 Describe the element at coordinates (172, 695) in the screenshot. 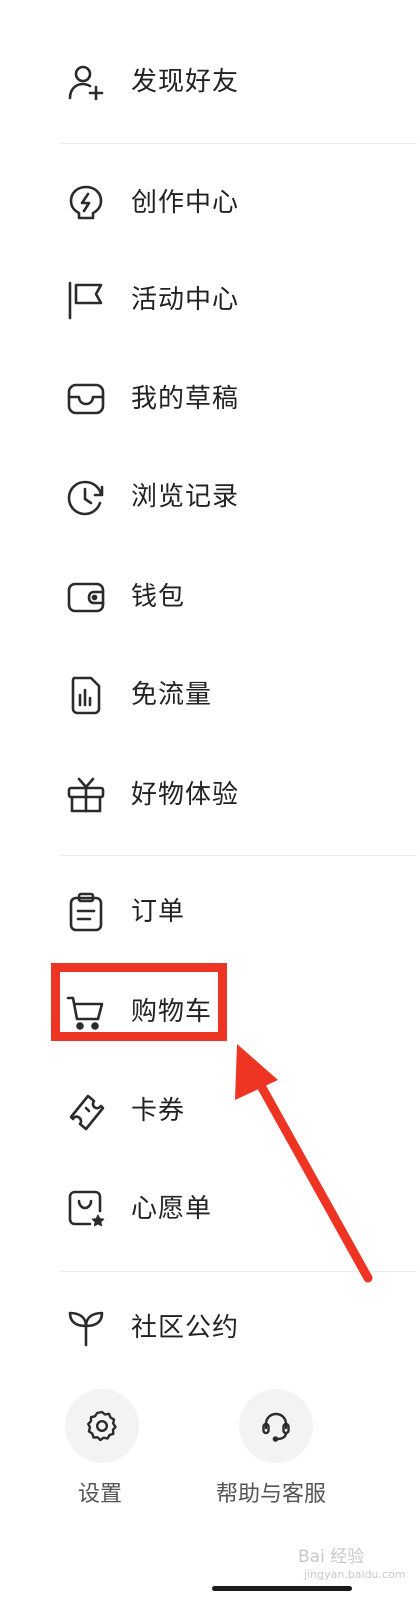

I see `menu-item-label: 免流量` at that location.